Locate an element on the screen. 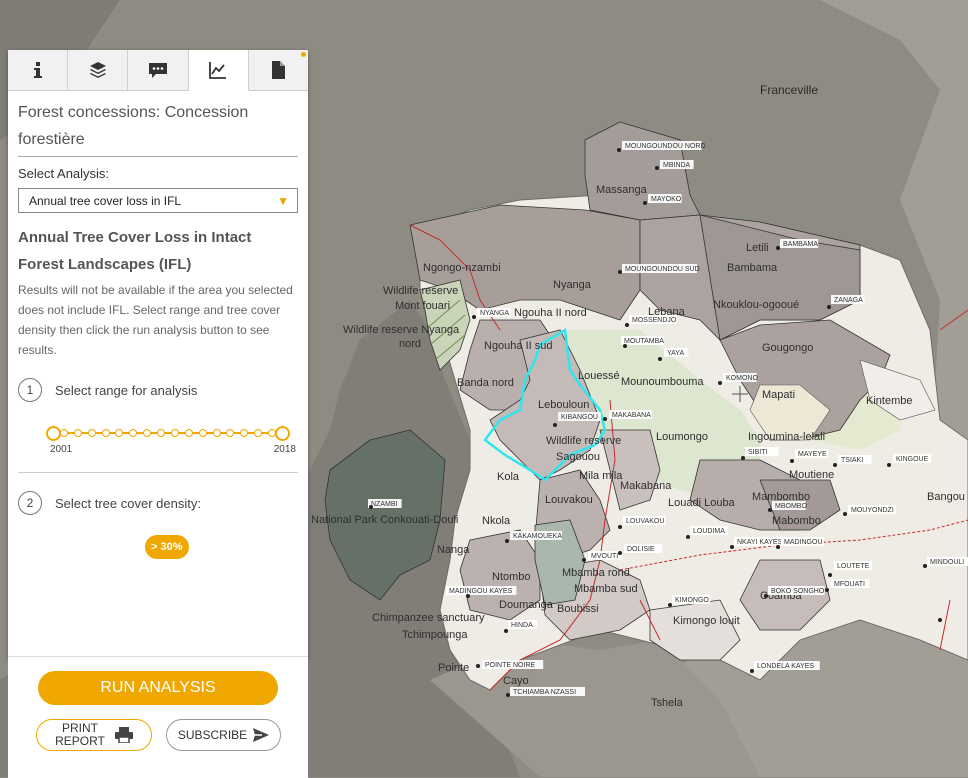  document-icon is located at coordinates (279, 70).